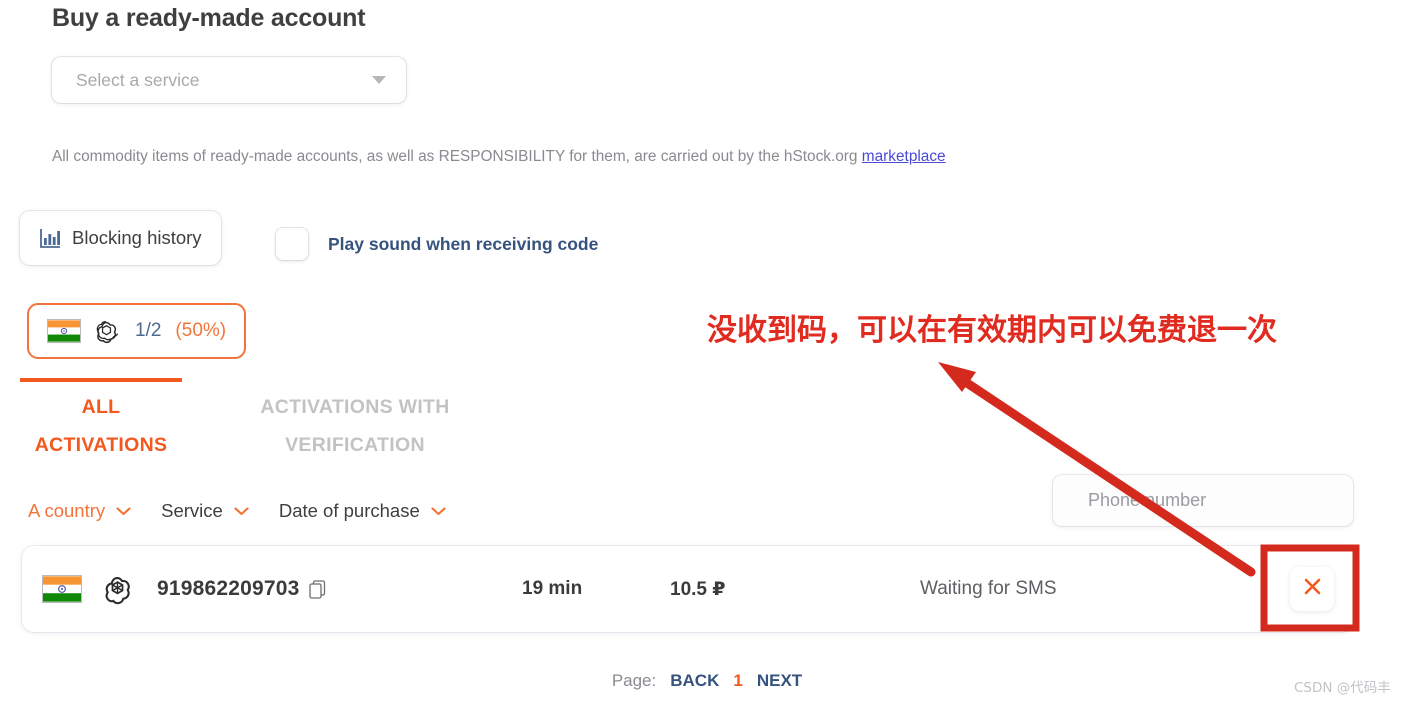 Image resolution: width=1414 pixels, height=702 pixels. I want to click on pagination-next: NEXT, so click(779, 681).